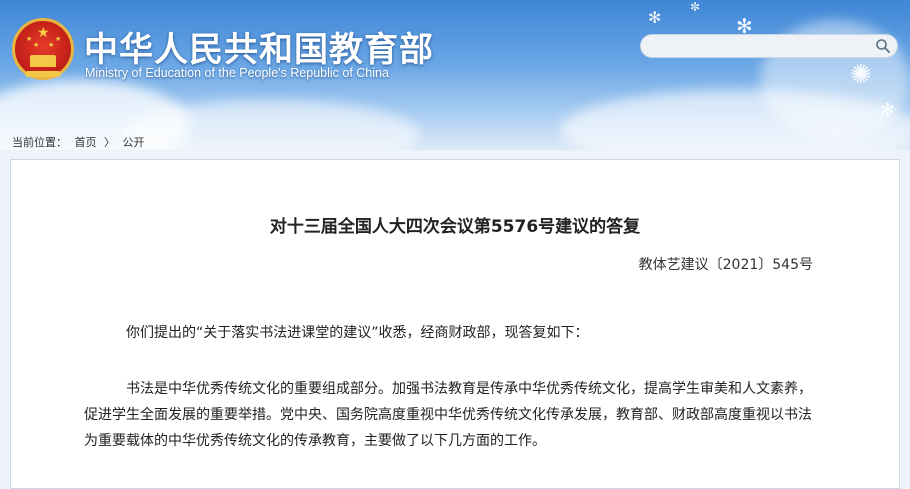  What do you see at coordinates (725, 265) in the screenshot?
I see `document-number: 教体艺建议〔2021〕545号` at bounding box center [725, 265].